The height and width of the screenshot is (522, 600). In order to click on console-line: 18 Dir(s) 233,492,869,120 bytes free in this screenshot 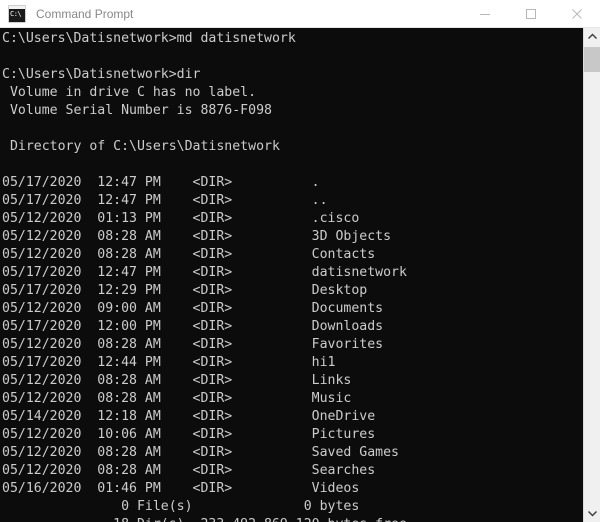, I will do `click(292, 519)`.